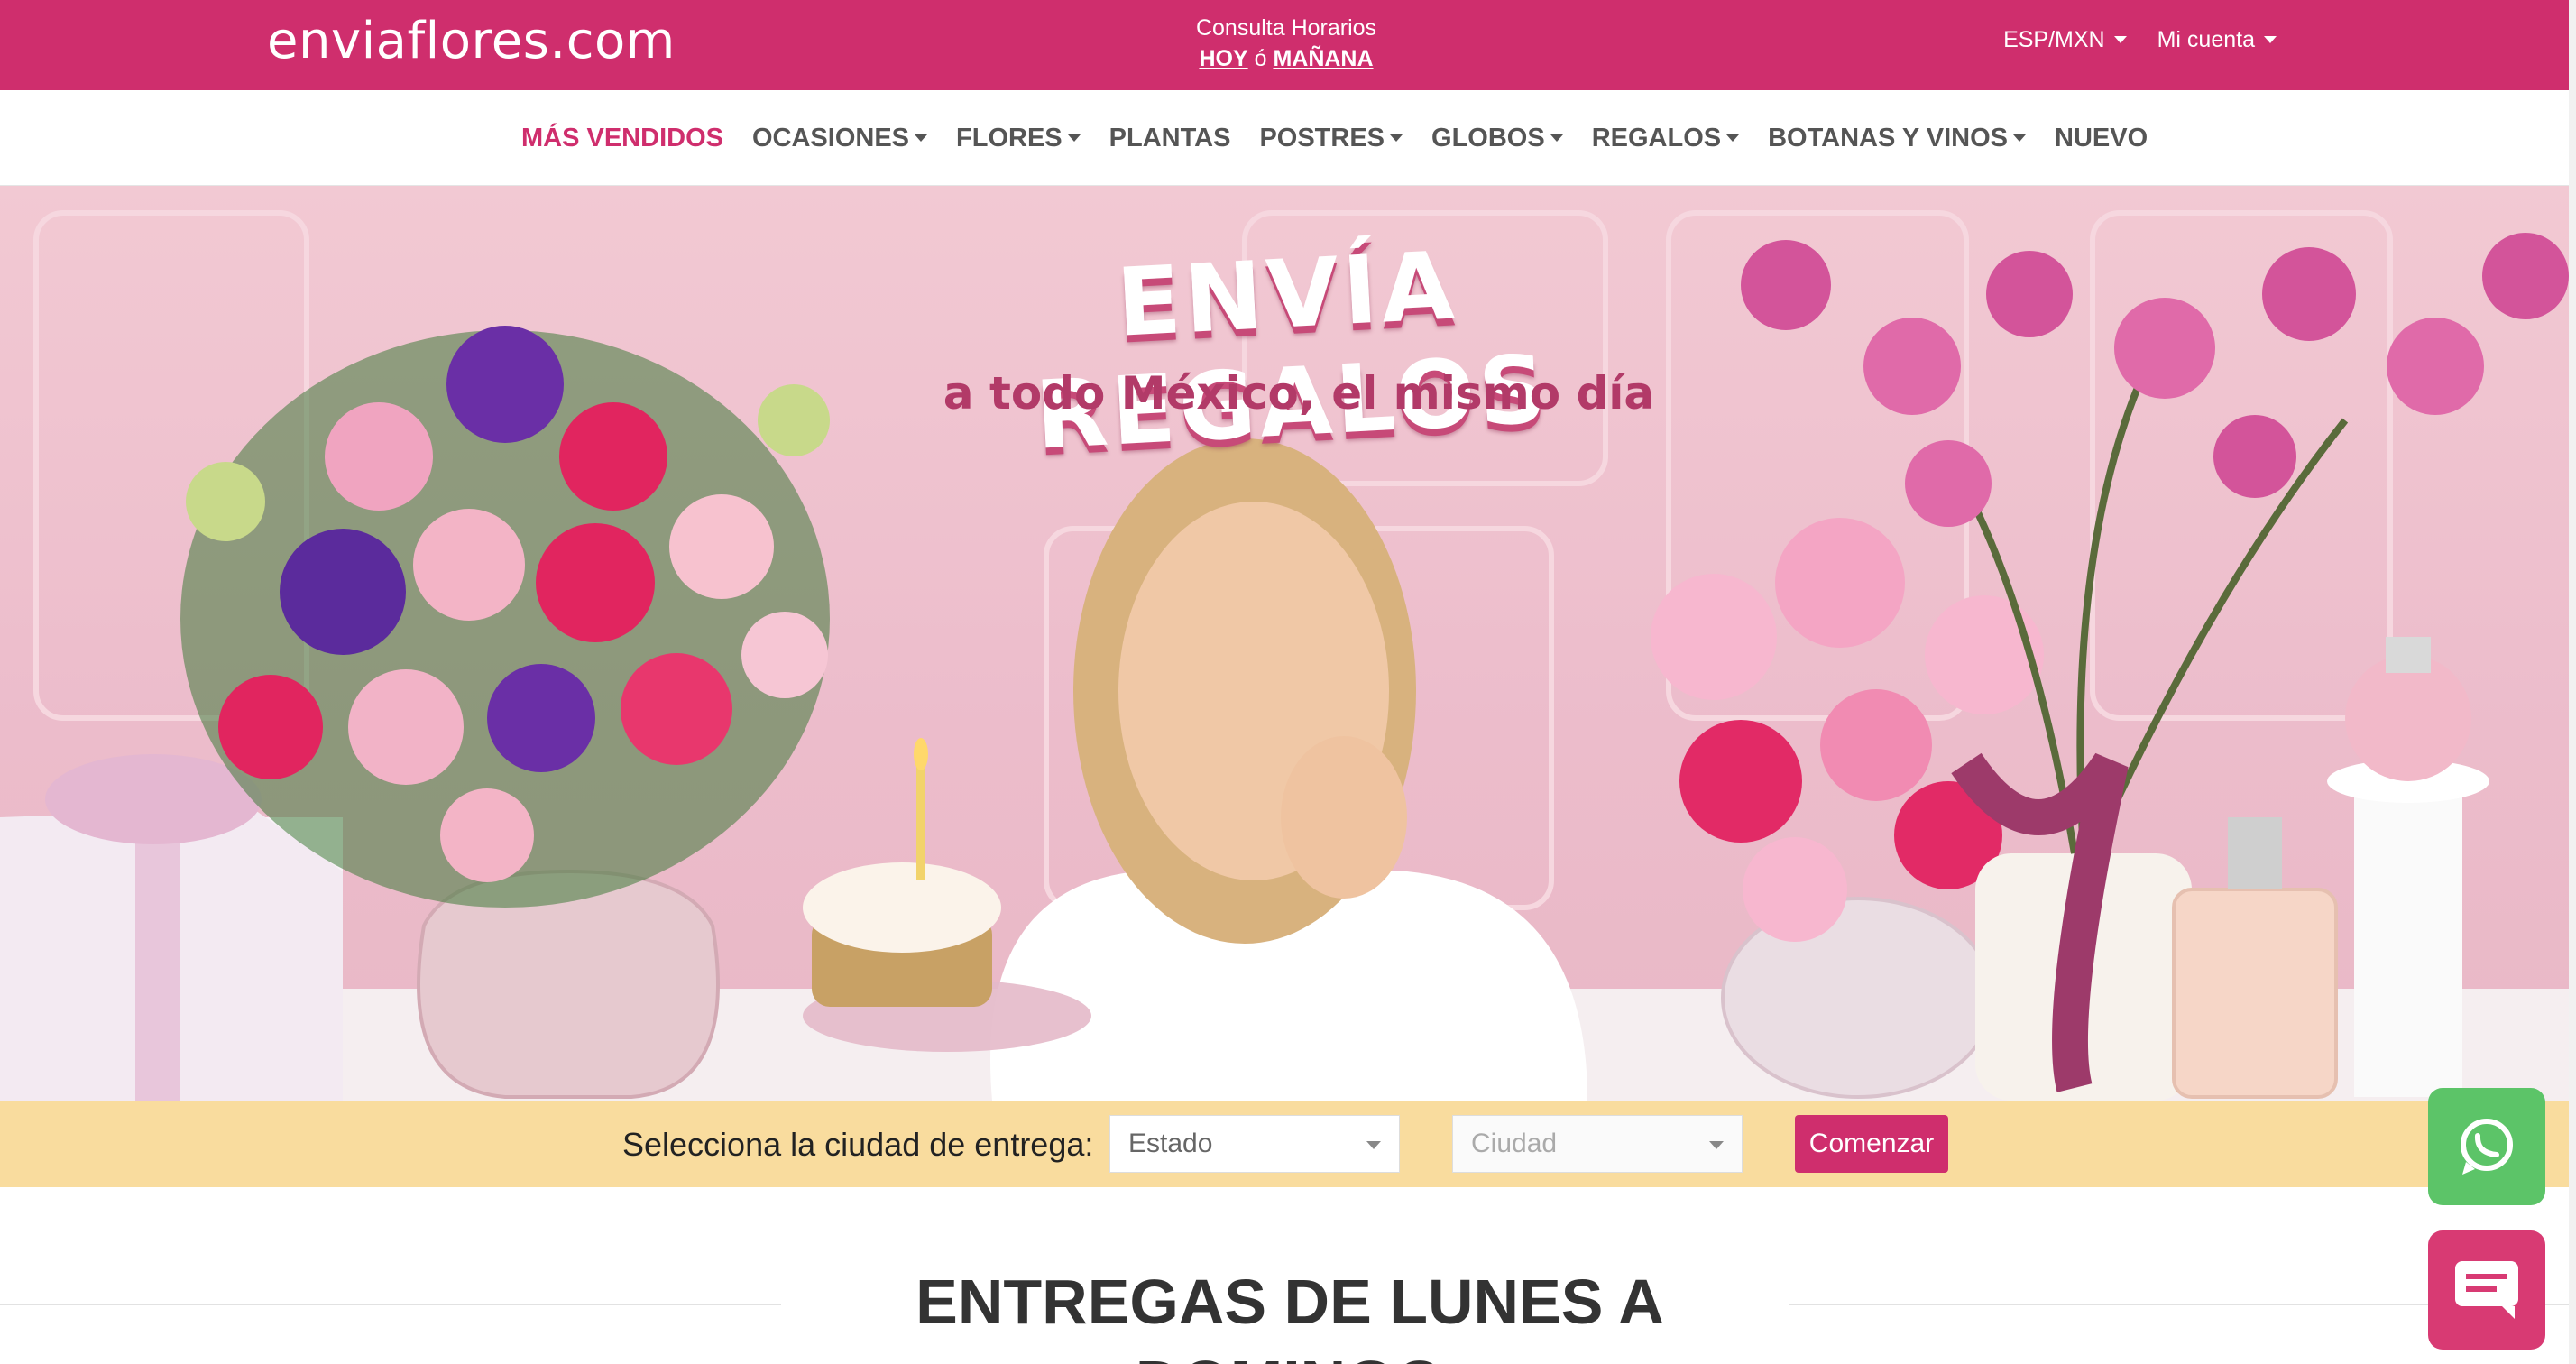 Image resolution: width=2576 pixels, height=1364 pixels. What do you see at coordinates (2217, 40) in the screenshot?
I see `account-dropdown: Mi cuenta` at bounding box center [2217, 40].